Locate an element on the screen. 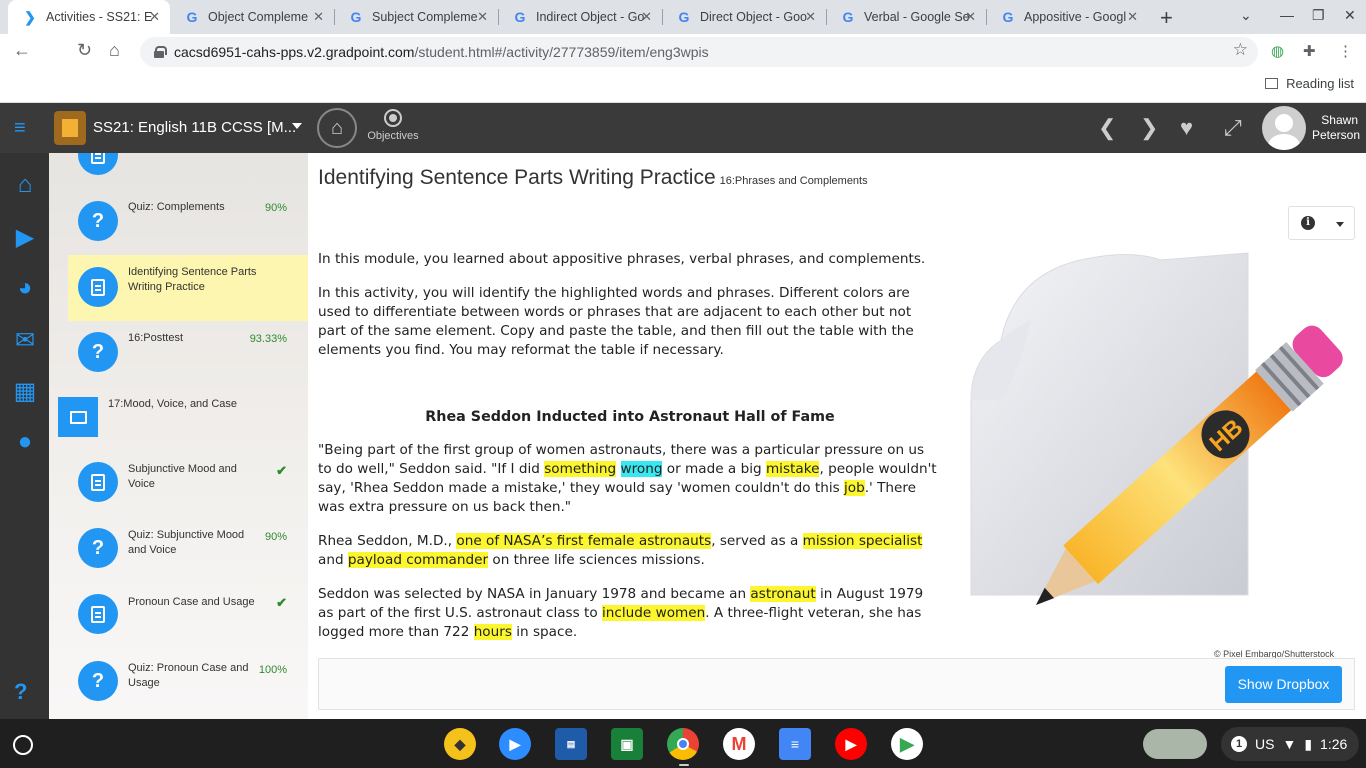  activity-score: 100% is located at coordinates (272, 670).